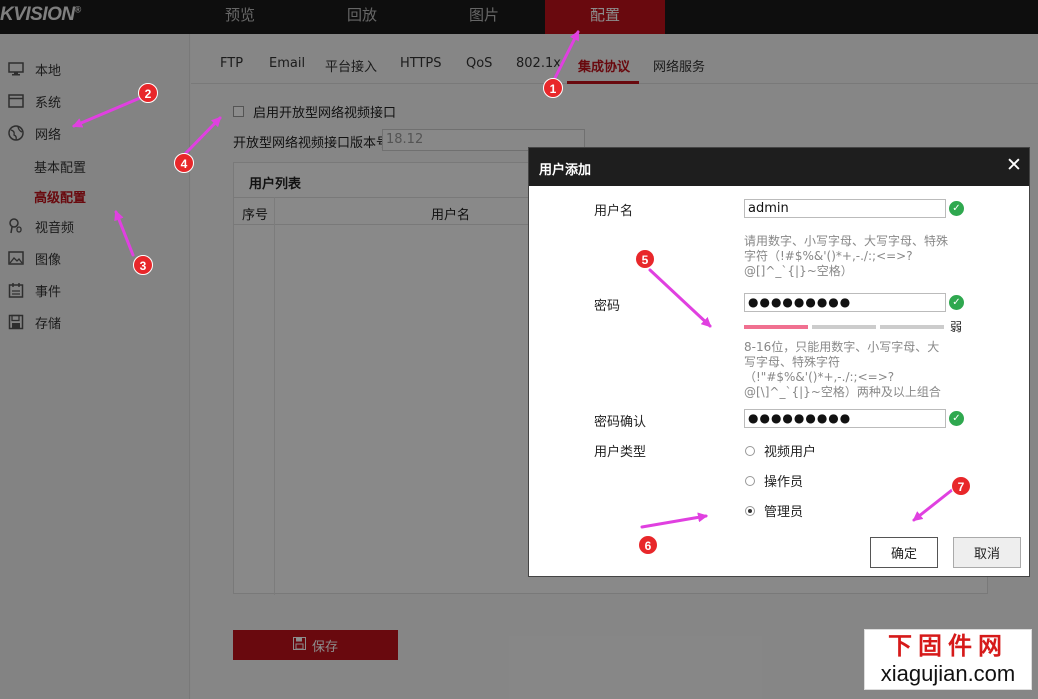 The width and height of the screenshot is (1038, 699). What do you see at coordinates (648, 545) in the screenshot?
I see `annotation-badge-6: 6` at bounding box center [648, 545].